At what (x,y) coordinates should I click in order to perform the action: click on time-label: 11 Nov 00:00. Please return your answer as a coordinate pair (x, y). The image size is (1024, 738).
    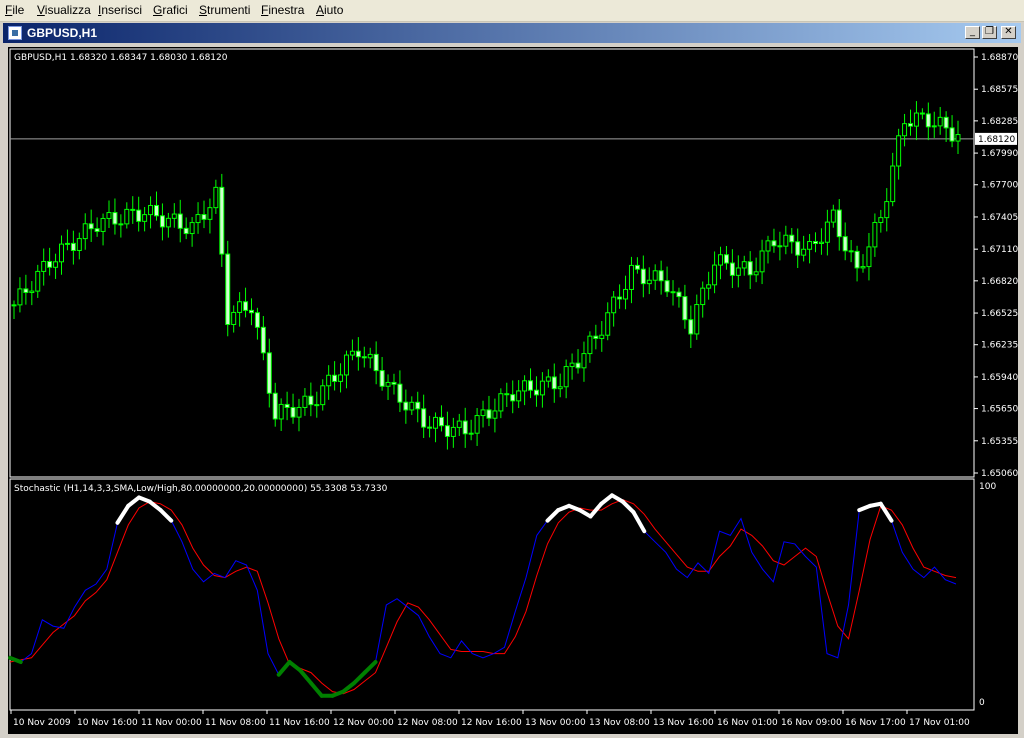
    Looking at the image, I should click on (171, 723).